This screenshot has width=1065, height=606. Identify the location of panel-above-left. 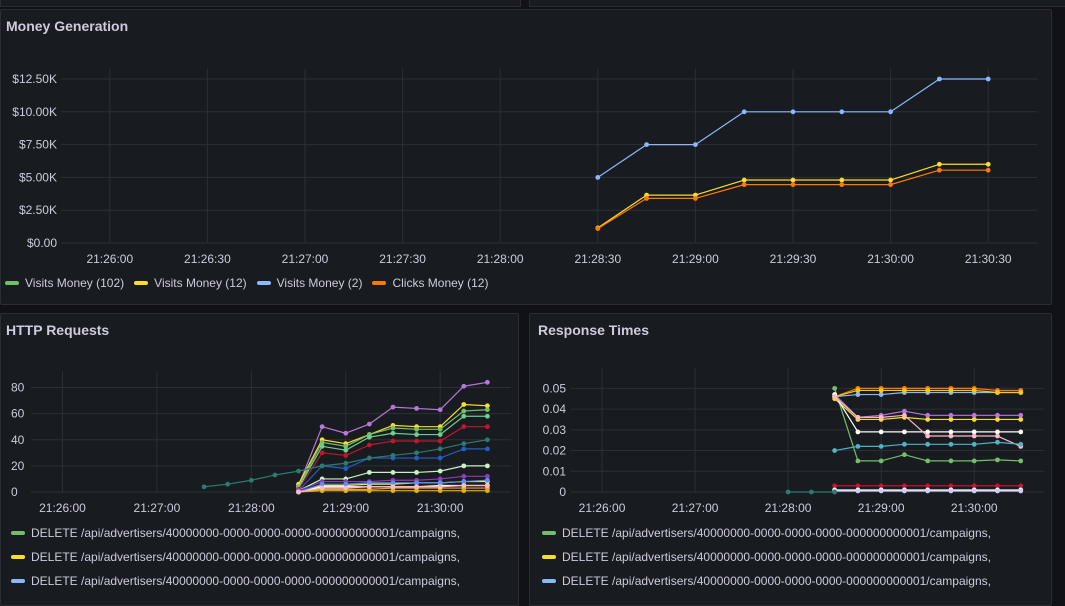
(260, 3).